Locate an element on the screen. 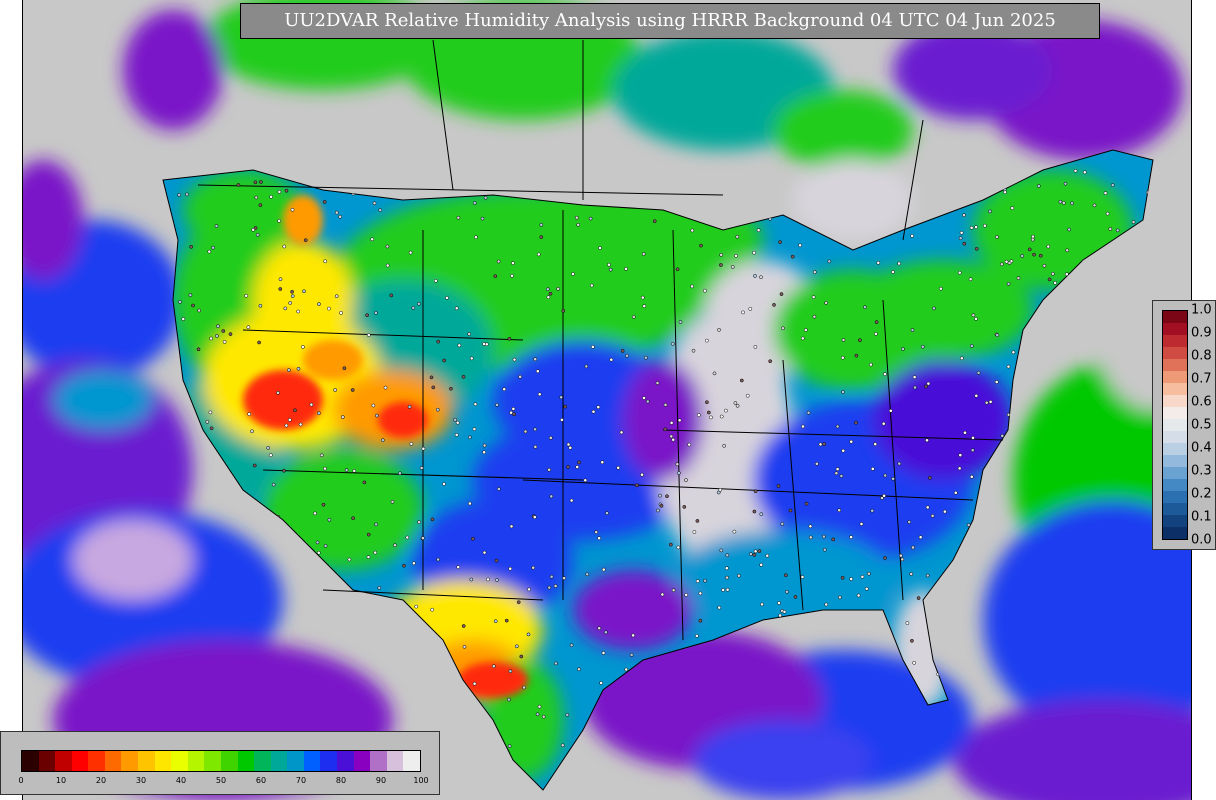  rh-colorbar-tick-label: 10 is located at coordinates (61, 780).